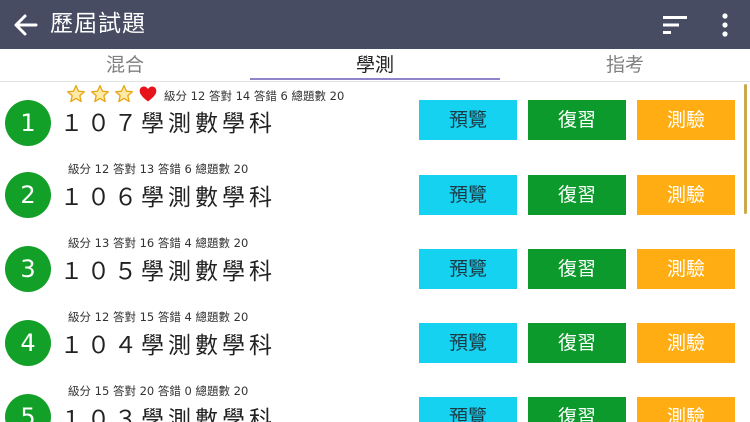  I want to click on item-number-badge: 3, so click(28, 269).